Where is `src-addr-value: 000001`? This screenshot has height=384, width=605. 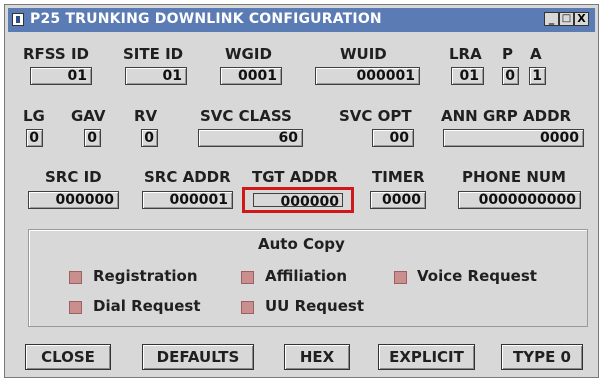 src-addr-value: 000001 is located at coordinates (198, 200).